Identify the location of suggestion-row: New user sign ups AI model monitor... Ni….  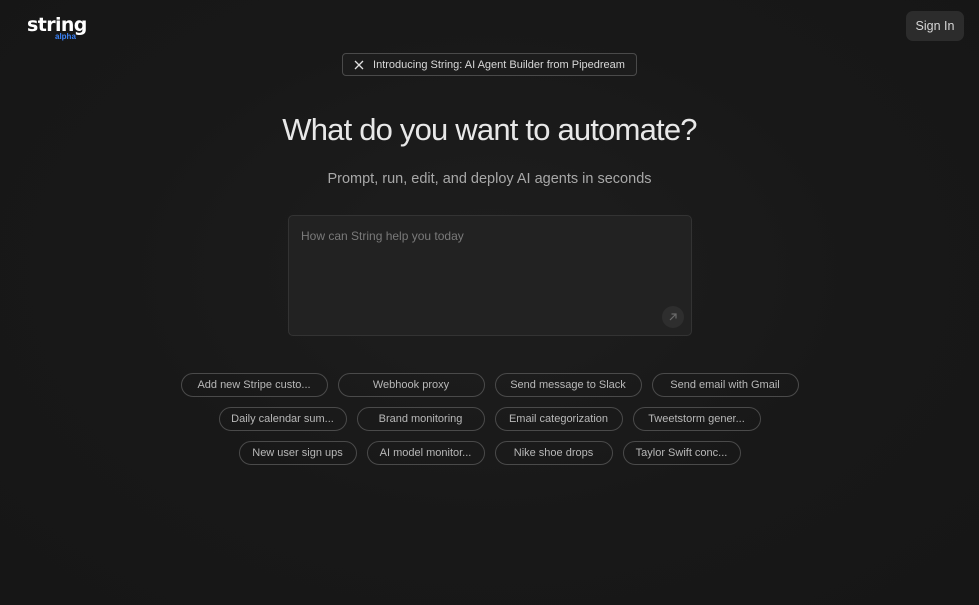
(489, 453).